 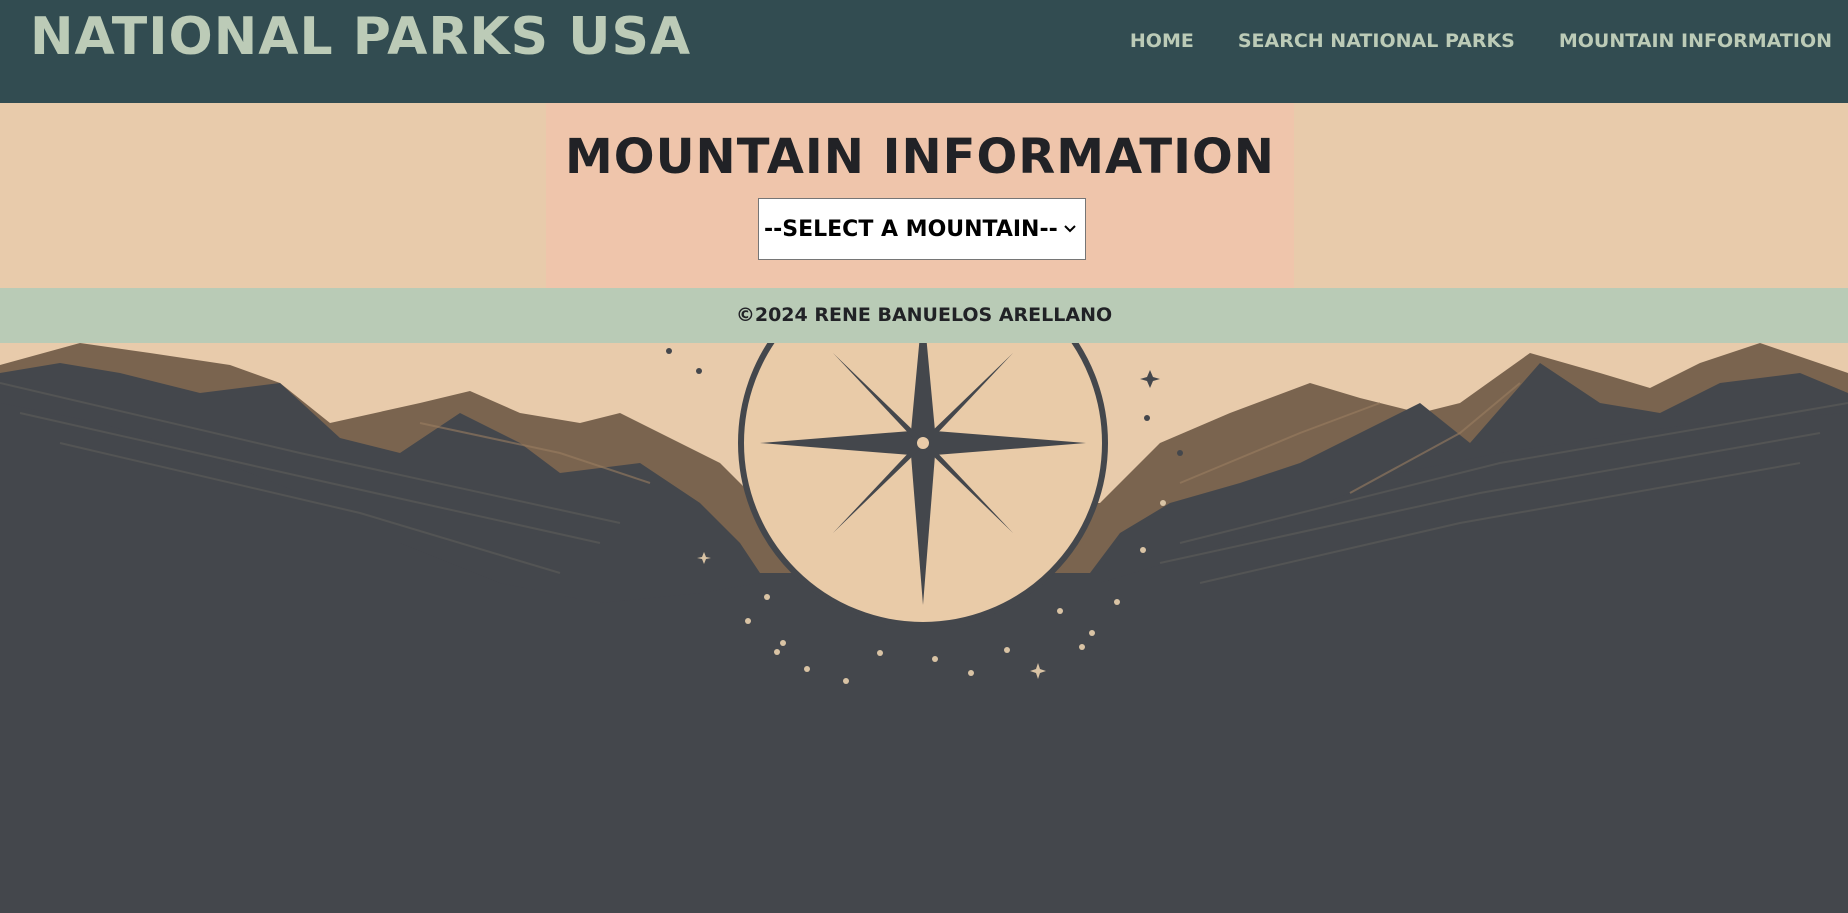 I want to click on mountain-select: --SELECT A MOUNTAIN--, so click(x=922, y=229).